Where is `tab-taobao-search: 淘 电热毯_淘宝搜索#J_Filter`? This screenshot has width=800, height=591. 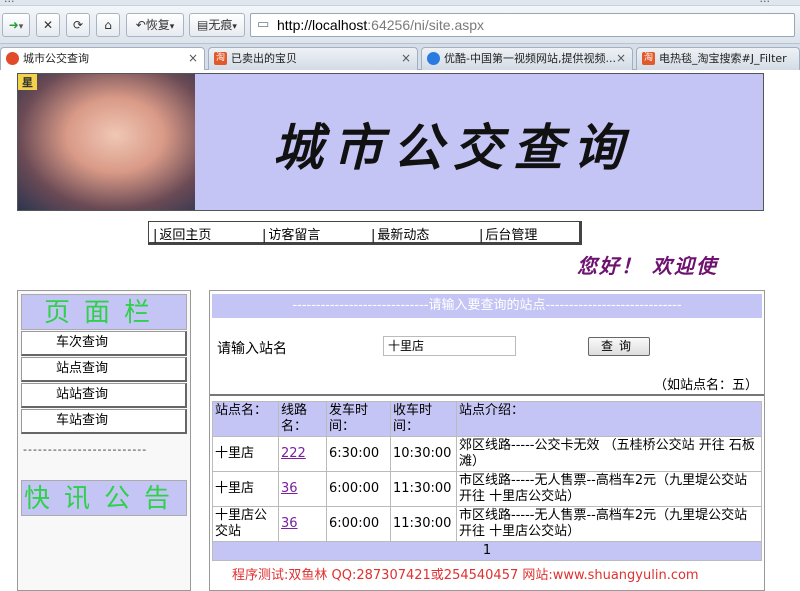
tab-taobao-search: 淘 电热毯_淘宝搜索#J_Filter is located at coordinates (718, 58).